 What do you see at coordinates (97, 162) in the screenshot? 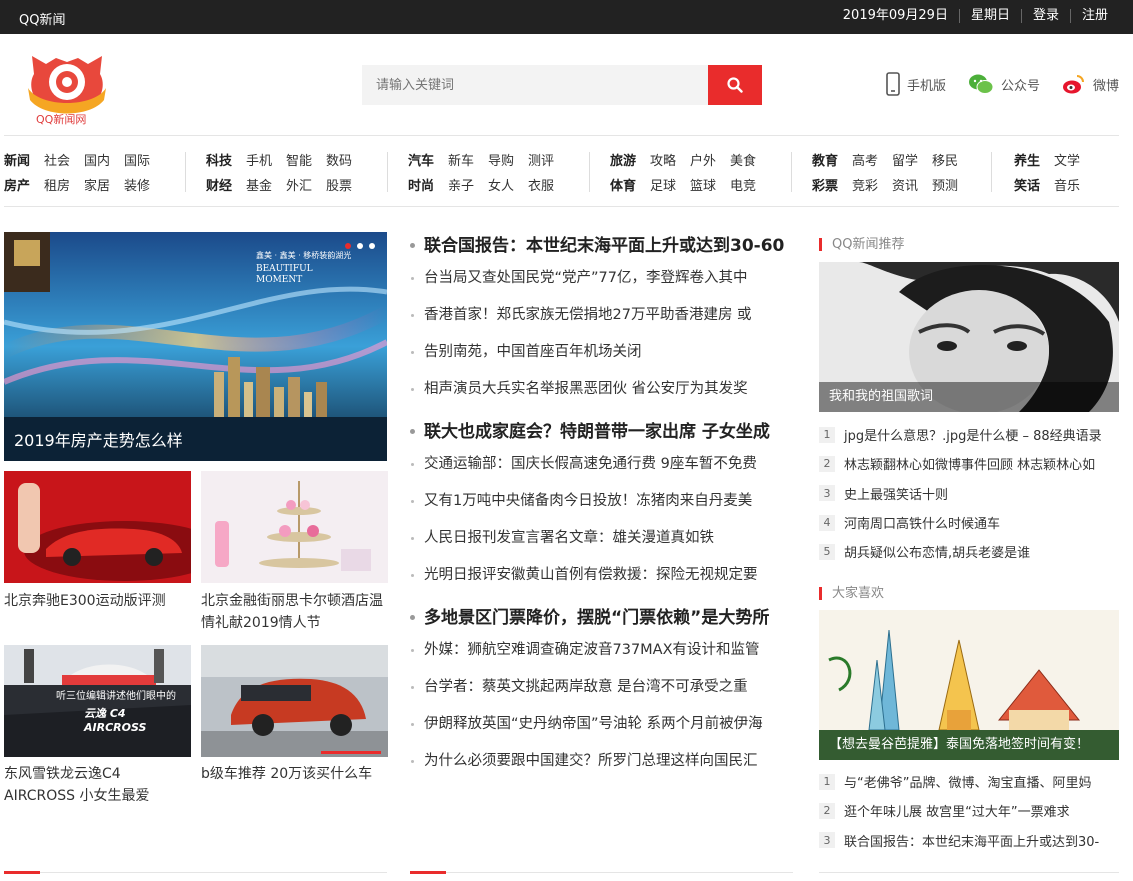
I see `nav-item: 国内` at bounding box center [97, 162].